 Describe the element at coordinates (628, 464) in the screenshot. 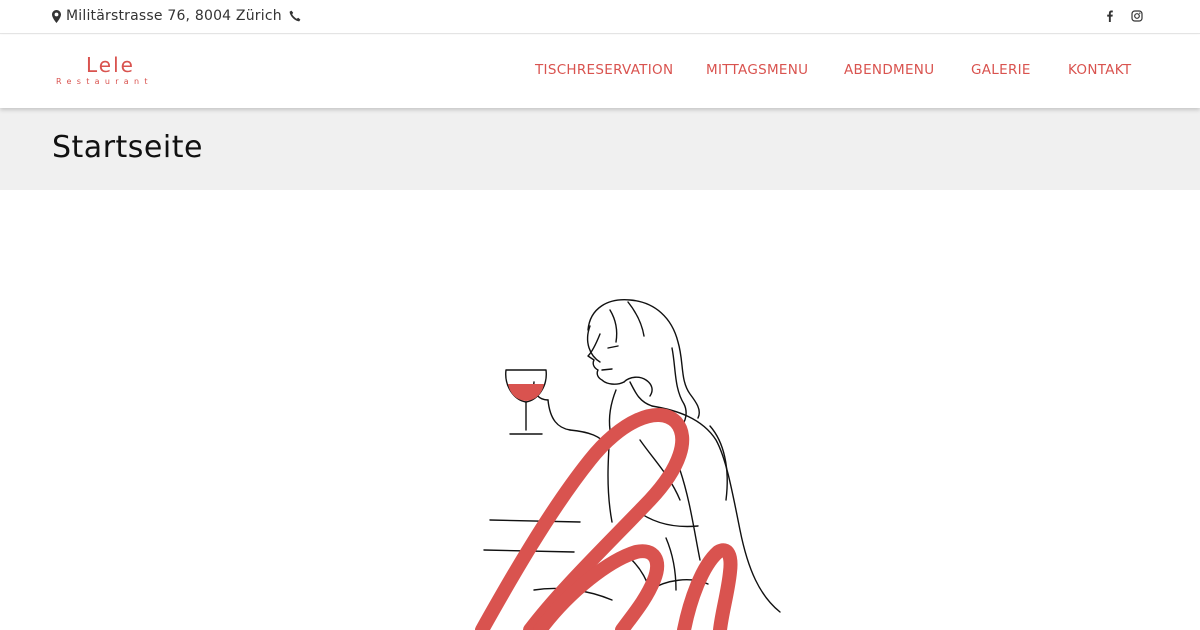

I see `hero-illustration` at that location.